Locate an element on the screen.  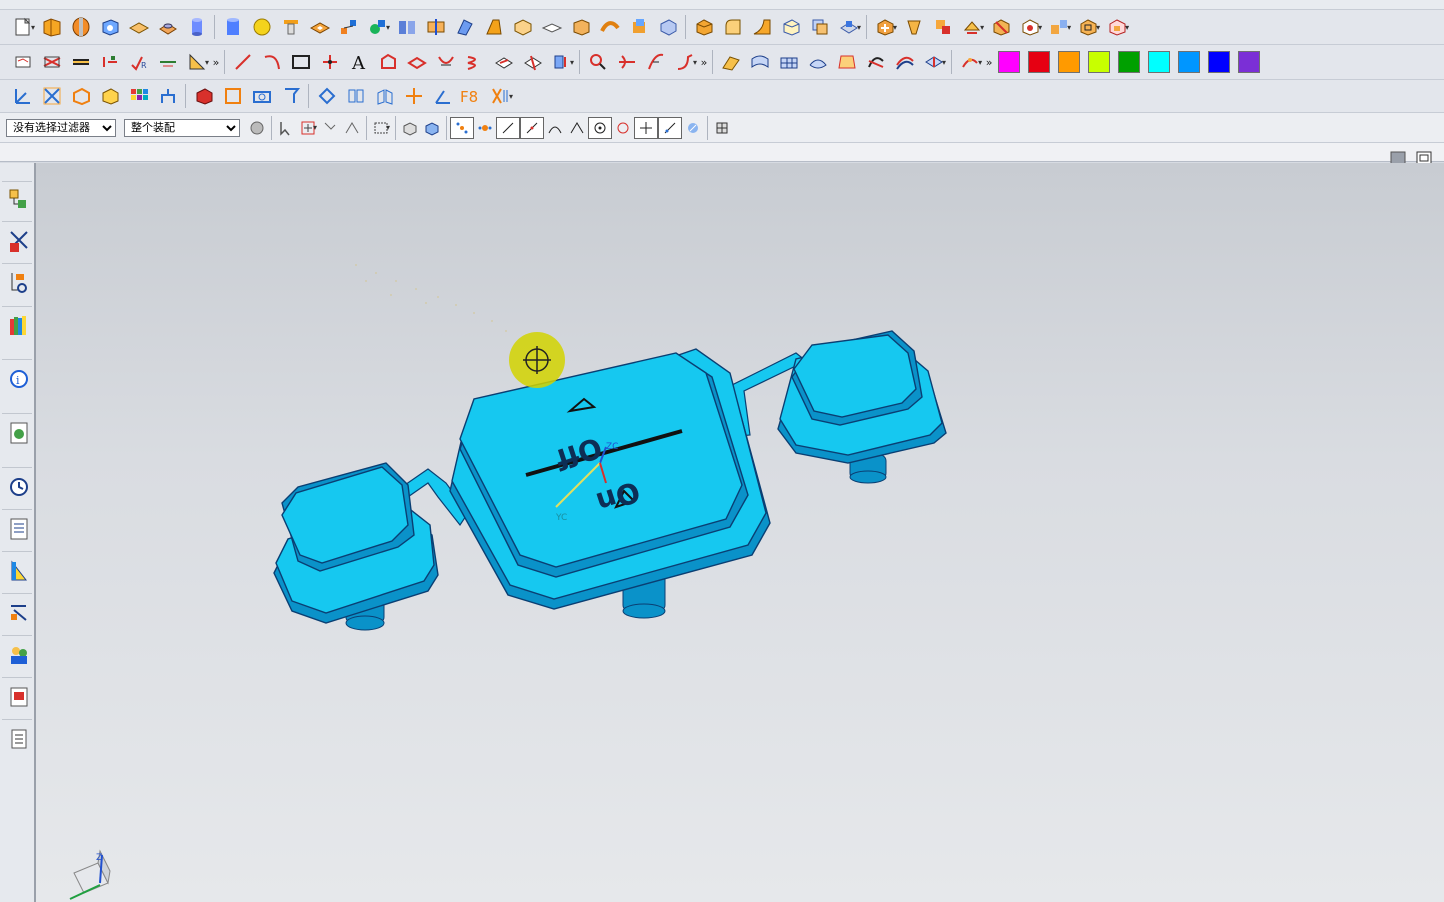
history-clock-icon is located at coordinates (17, 486).